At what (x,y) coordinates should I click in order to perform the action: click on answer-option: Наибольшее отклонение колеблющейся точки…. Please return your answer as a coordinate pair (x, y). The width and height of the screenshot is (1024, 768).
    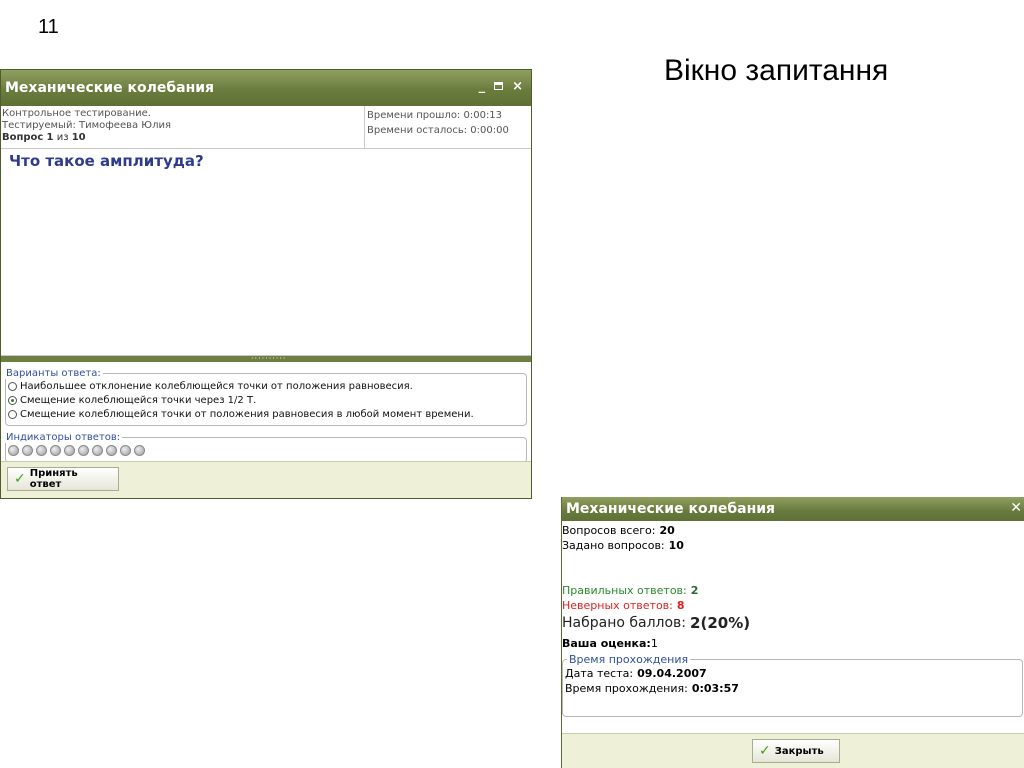
    Looking at the image, I should click on (265, 386).